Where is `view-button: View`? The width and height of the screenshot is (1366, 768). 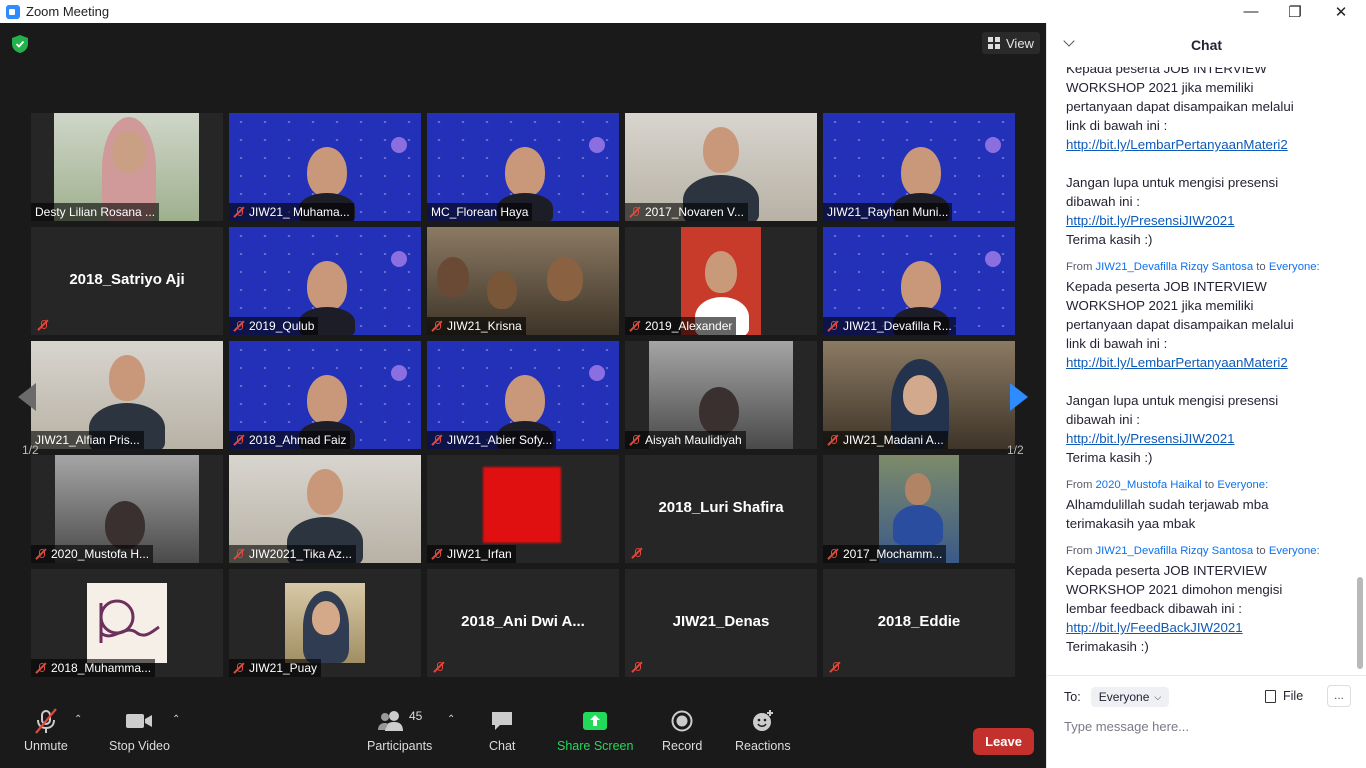 view-button: View is located at coordinates (1011, 43).